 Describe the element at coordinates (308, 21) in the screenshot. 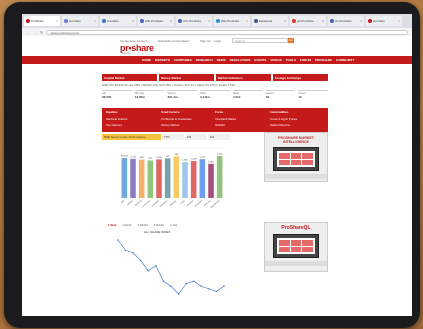

I see `browser-tab: (2) Proshare ×` at that location.